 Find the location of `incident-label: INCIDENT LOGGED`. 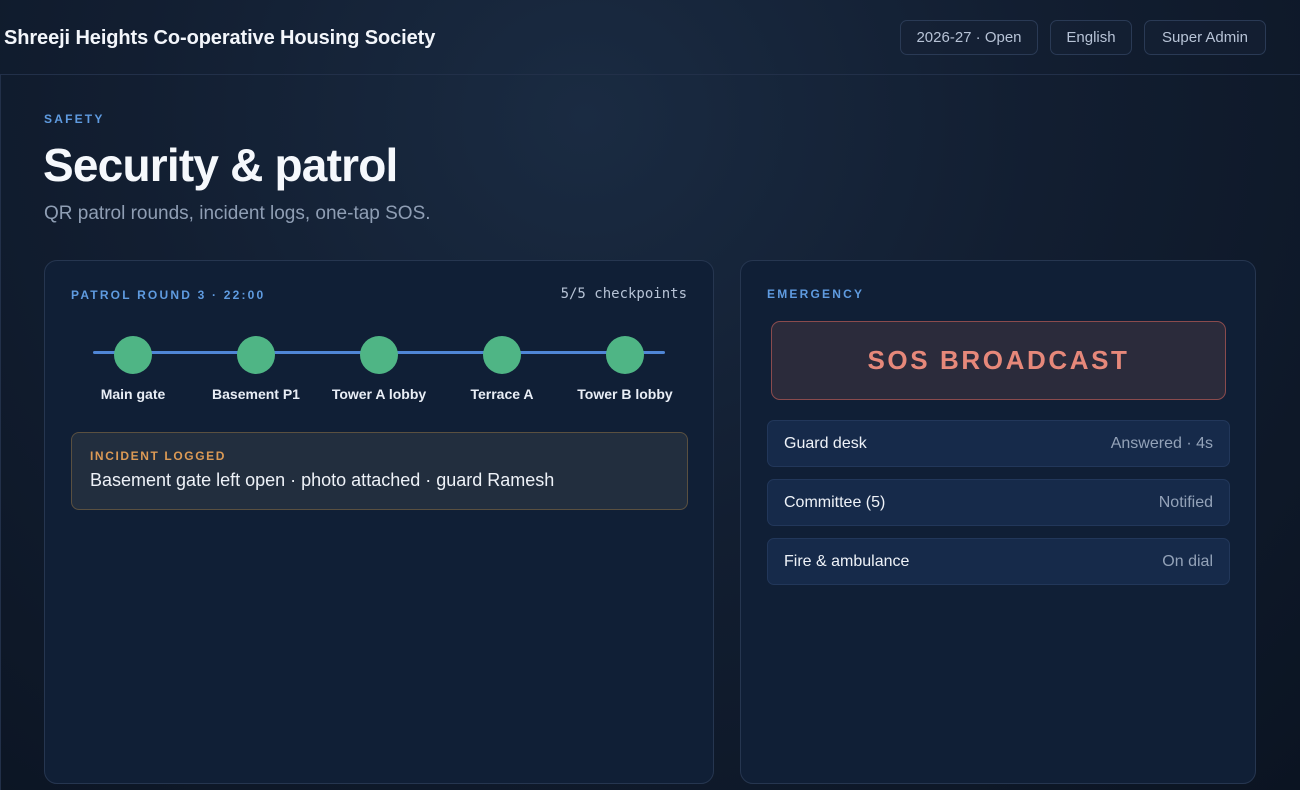

incident-label: INCIDENT LOGGED is located at coordinates (158, 456).